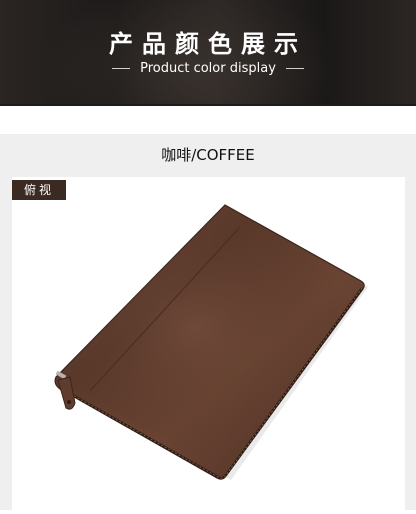  What do you see at coordinates (208, 512) in the screenshot?
I see `bottom-margin` at bounding box center [208, 512].